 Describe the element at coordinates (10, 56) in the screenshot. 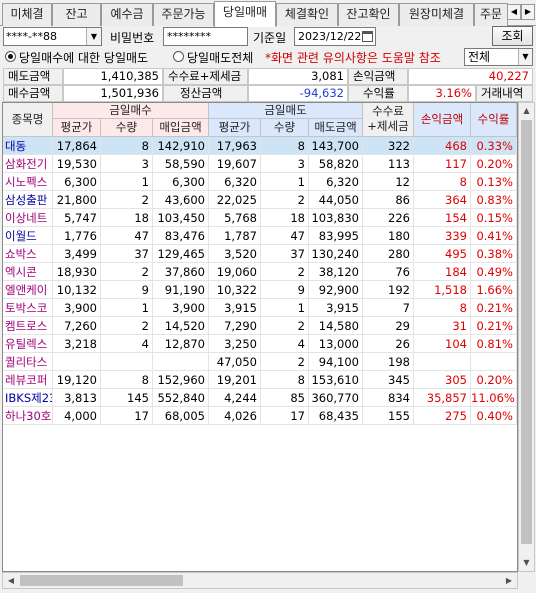

I see `radio-buy-sell-same-day` at that location.